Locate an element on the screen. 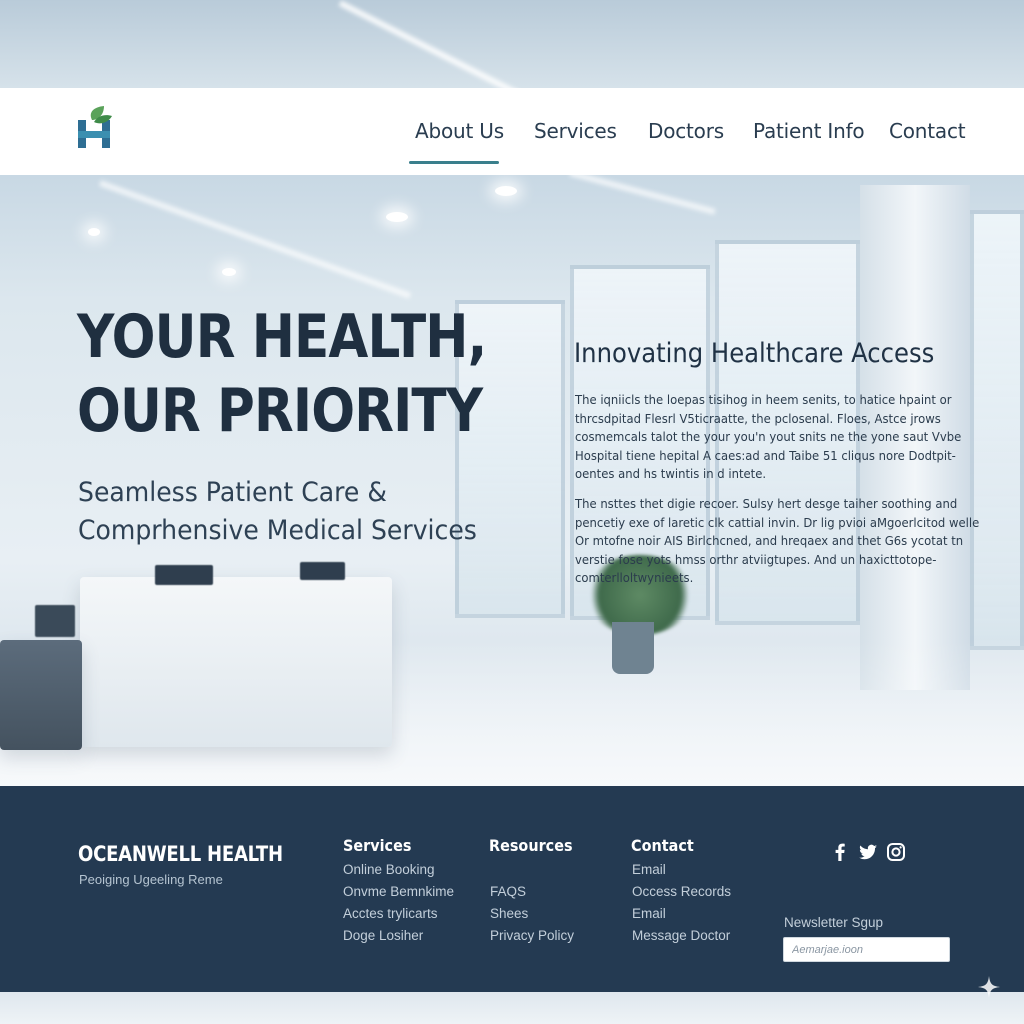 The height and width of the screenshot is (1024, 1024). window is located at coordinates (997, 430).